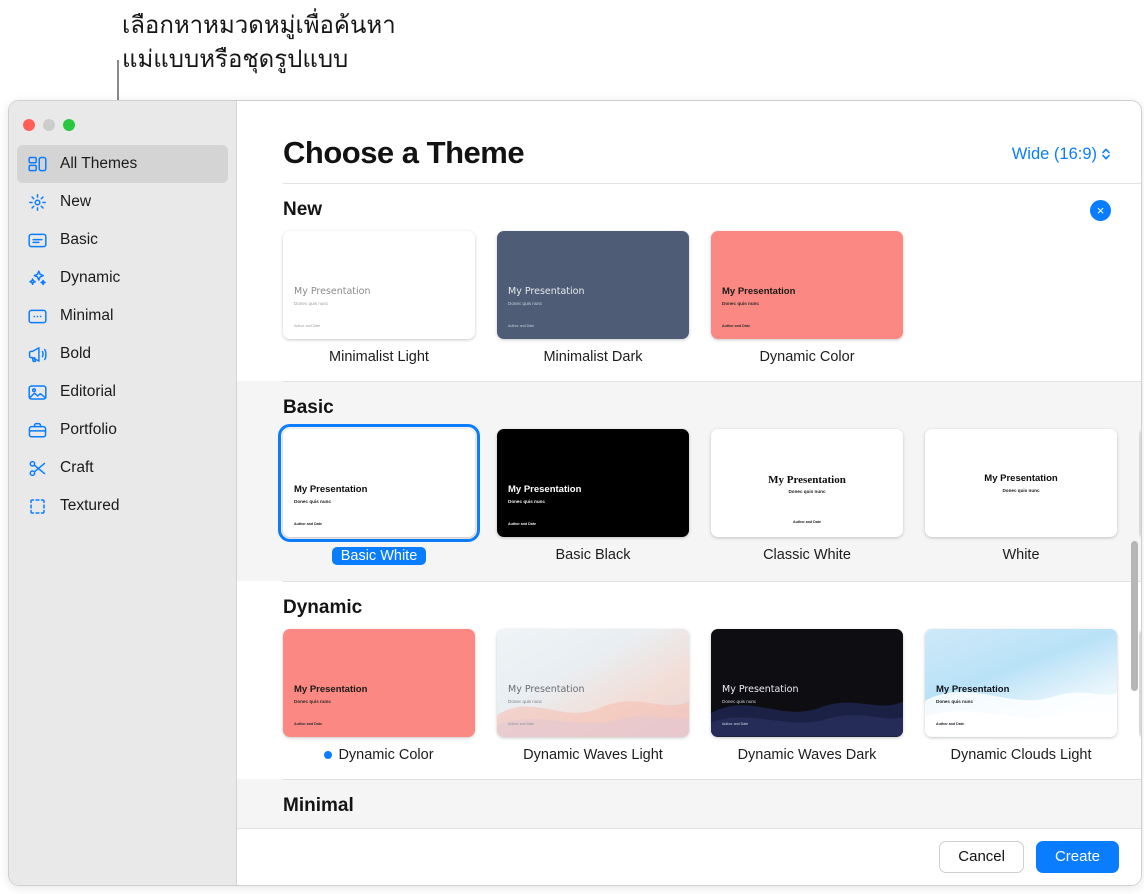 This screenshot has width=1144, height=894. I want to click on section-header: Basic, so click(712, 405).